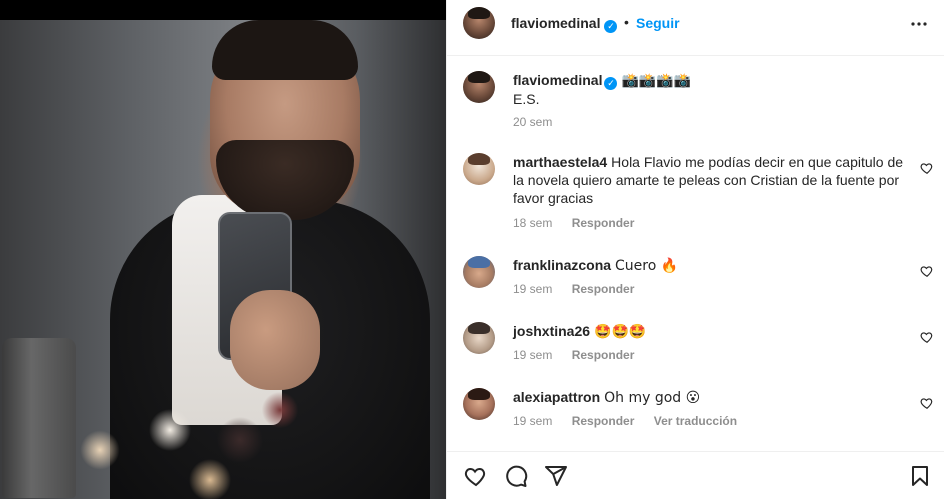  I want to click on author-username: flaviomedinal, so click(555, 23).